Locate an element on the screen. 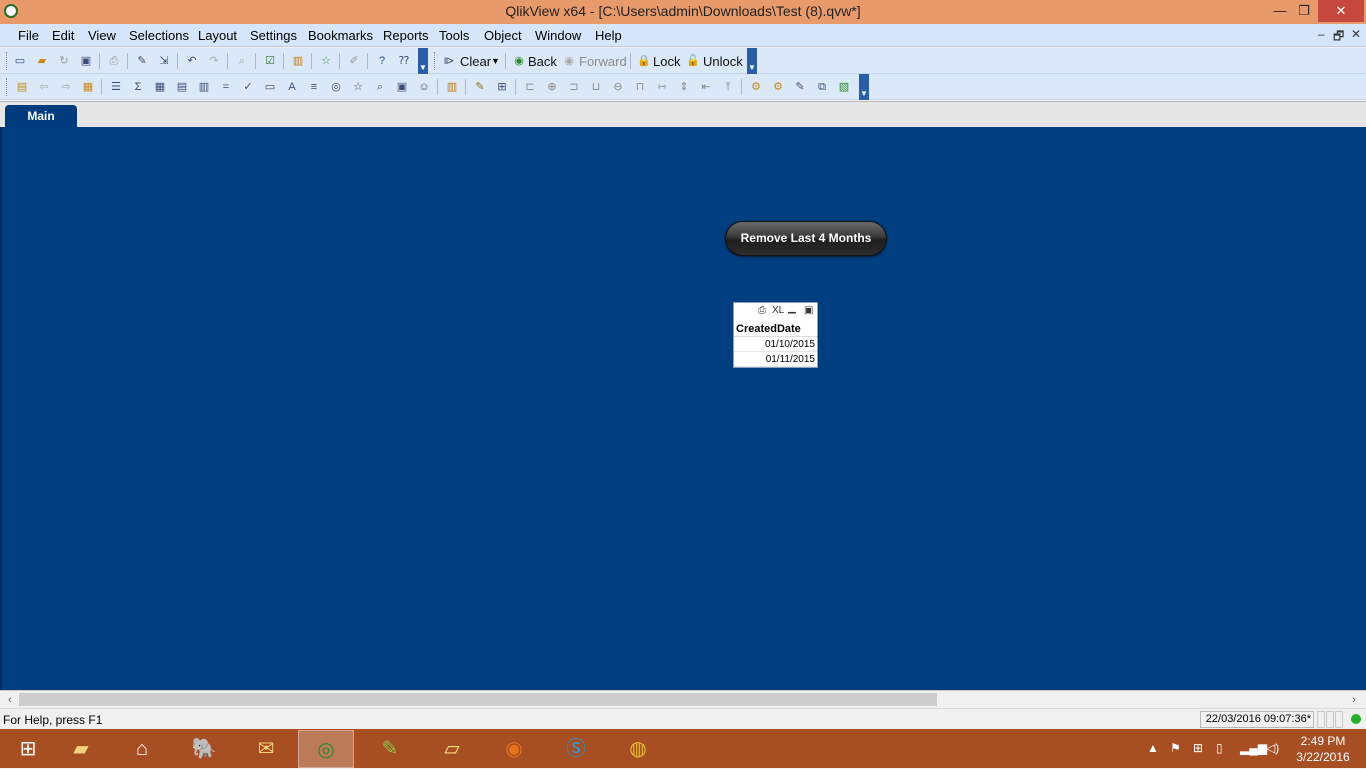  clear-icon: ⧐ is located at coordinates (449, 61).